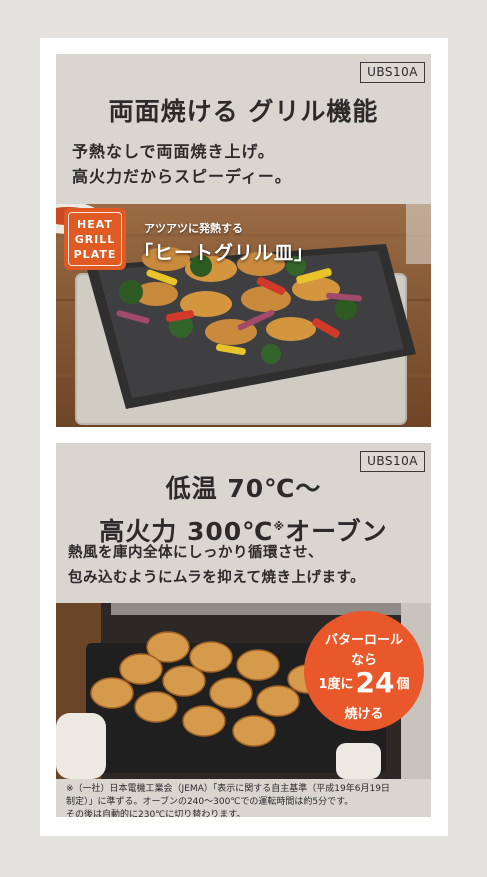 The image size is (487, 877). What do you see at coordinates (173, 151) in the screenshot?
I see `subtitle-line: 予熱なしで両面焼き上げ。` at bounding box center [173, 151].